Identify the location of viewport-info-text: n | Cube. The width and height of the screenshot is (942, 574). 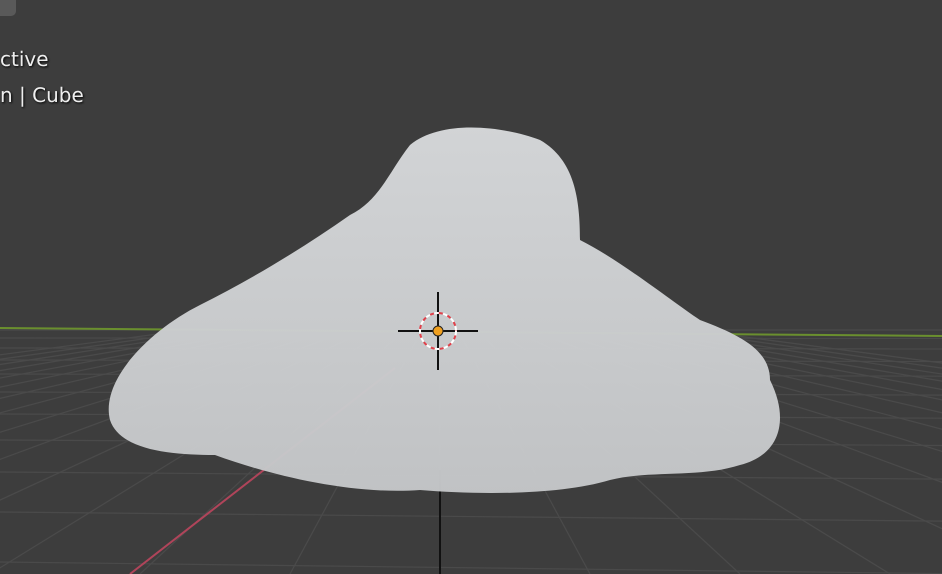
(42, 95).